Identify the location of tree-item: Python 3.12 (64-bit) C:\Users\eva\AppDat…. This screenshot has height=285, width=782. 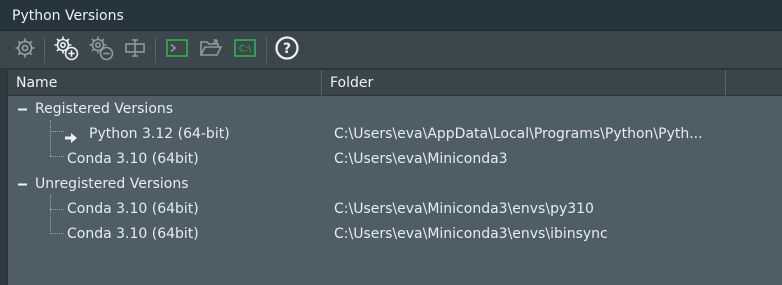
(395, 134).